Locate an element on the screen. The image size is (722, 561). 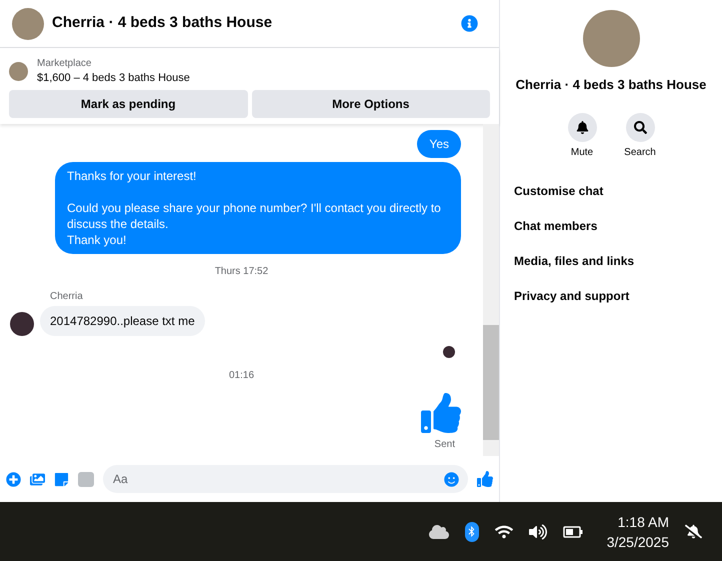
search-icon is located at coordinates (640, 127).